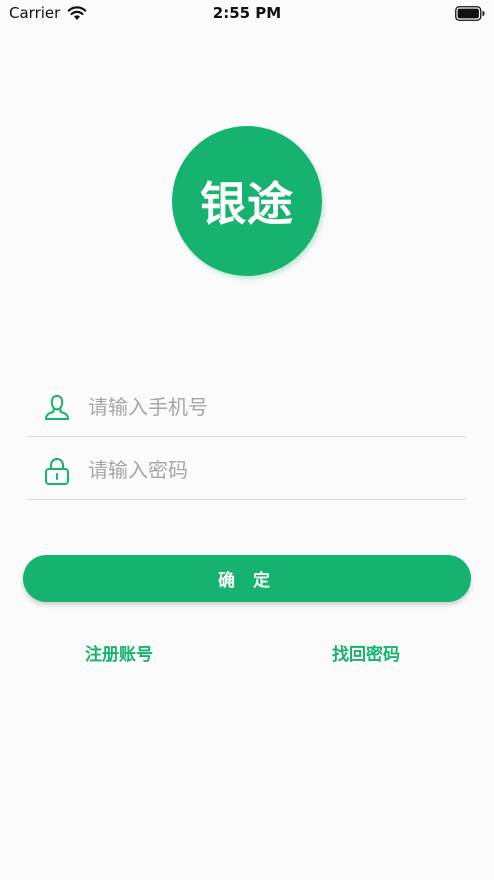 The image size is (494, 880). Describe the element at coordinates (57, 407) in the screenshot. I see `user-icon` at that location.